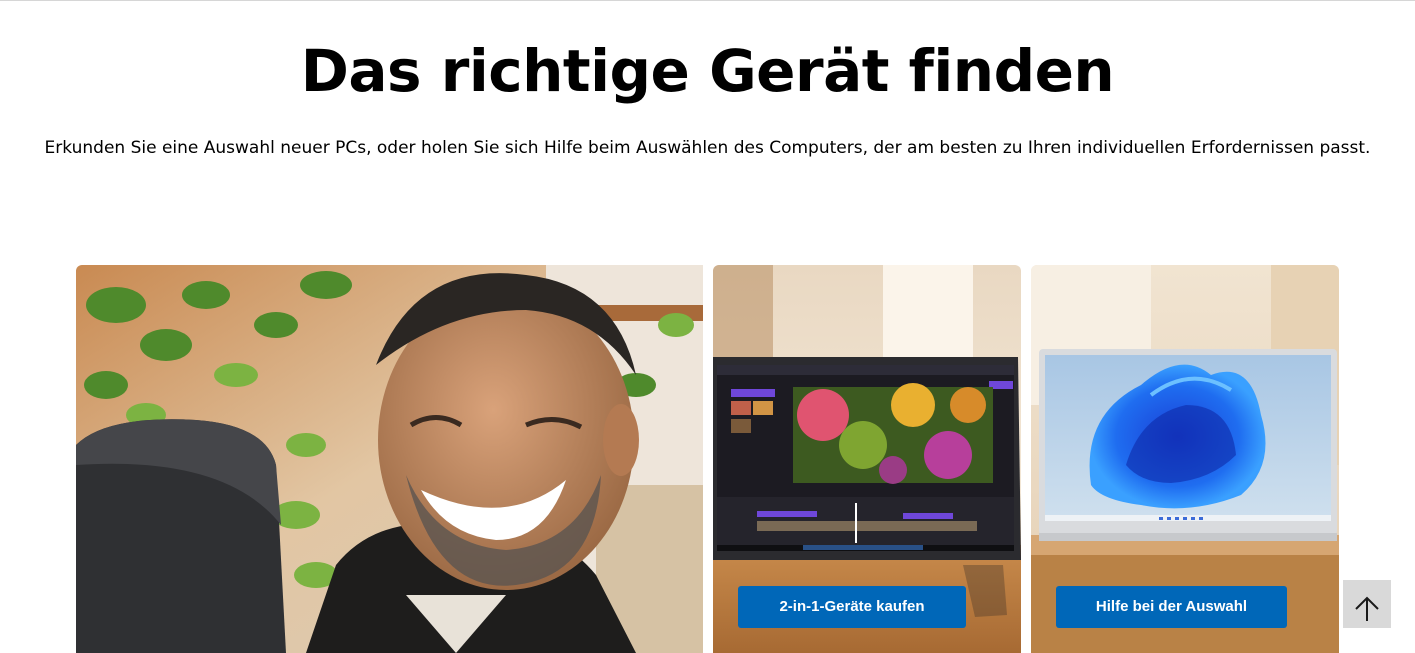  What do you see at coordinates (707, 0) in the screenshot?
I see `top-border` at bounding box center [707, 0].